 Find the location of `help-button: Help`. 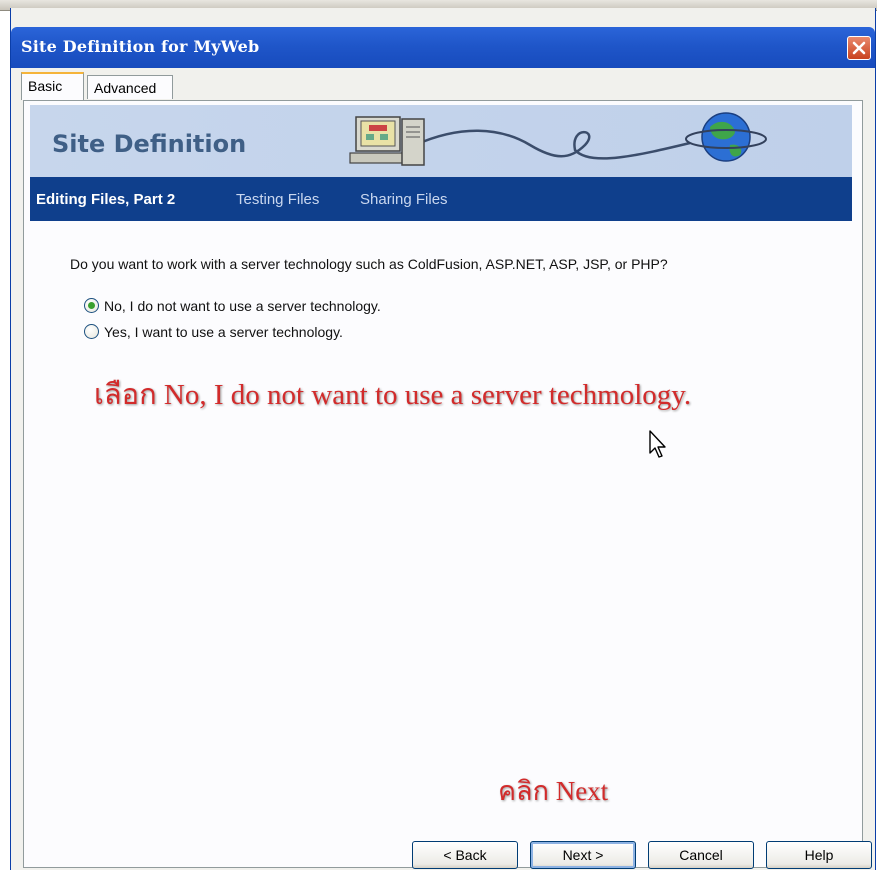

help-button: Help is located at coordinates (819, 855).